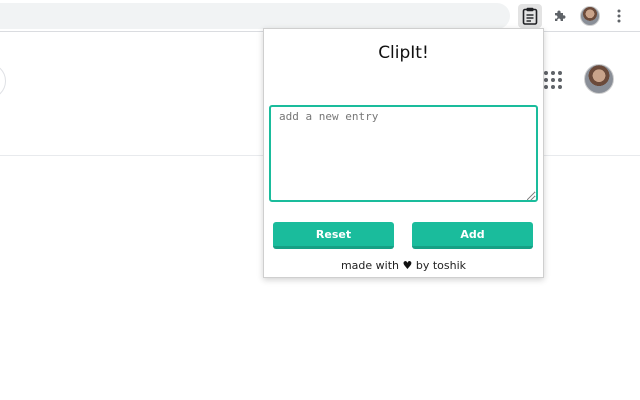 Image resolution: width=640 pixels, height=400 pixels. I want to click on extensions-button, so click(560, 16).